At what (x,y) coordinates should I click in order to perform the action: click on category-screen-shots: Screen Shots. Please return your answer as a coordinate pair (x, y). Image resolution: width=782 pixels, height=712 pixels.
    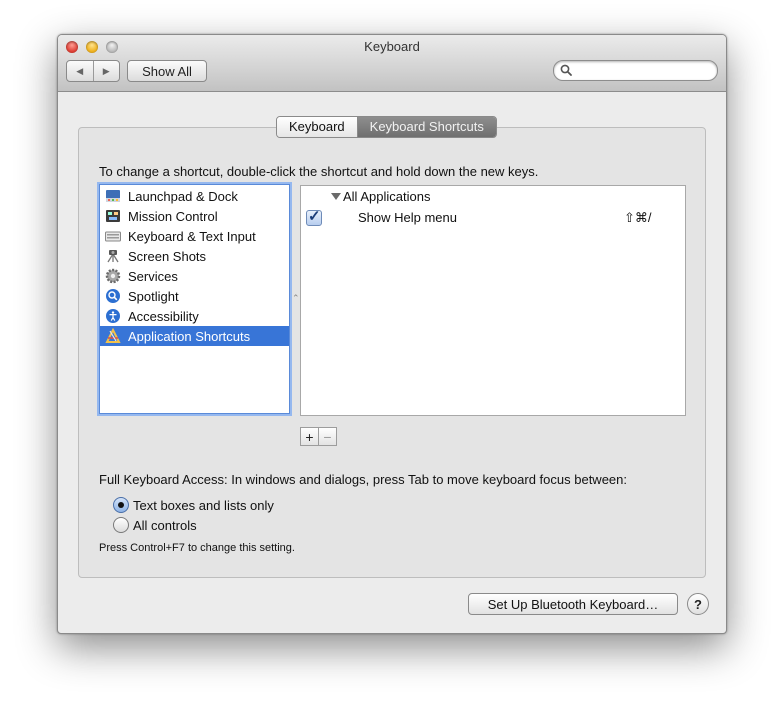
    Looking at the image, I should click on (194, 256).